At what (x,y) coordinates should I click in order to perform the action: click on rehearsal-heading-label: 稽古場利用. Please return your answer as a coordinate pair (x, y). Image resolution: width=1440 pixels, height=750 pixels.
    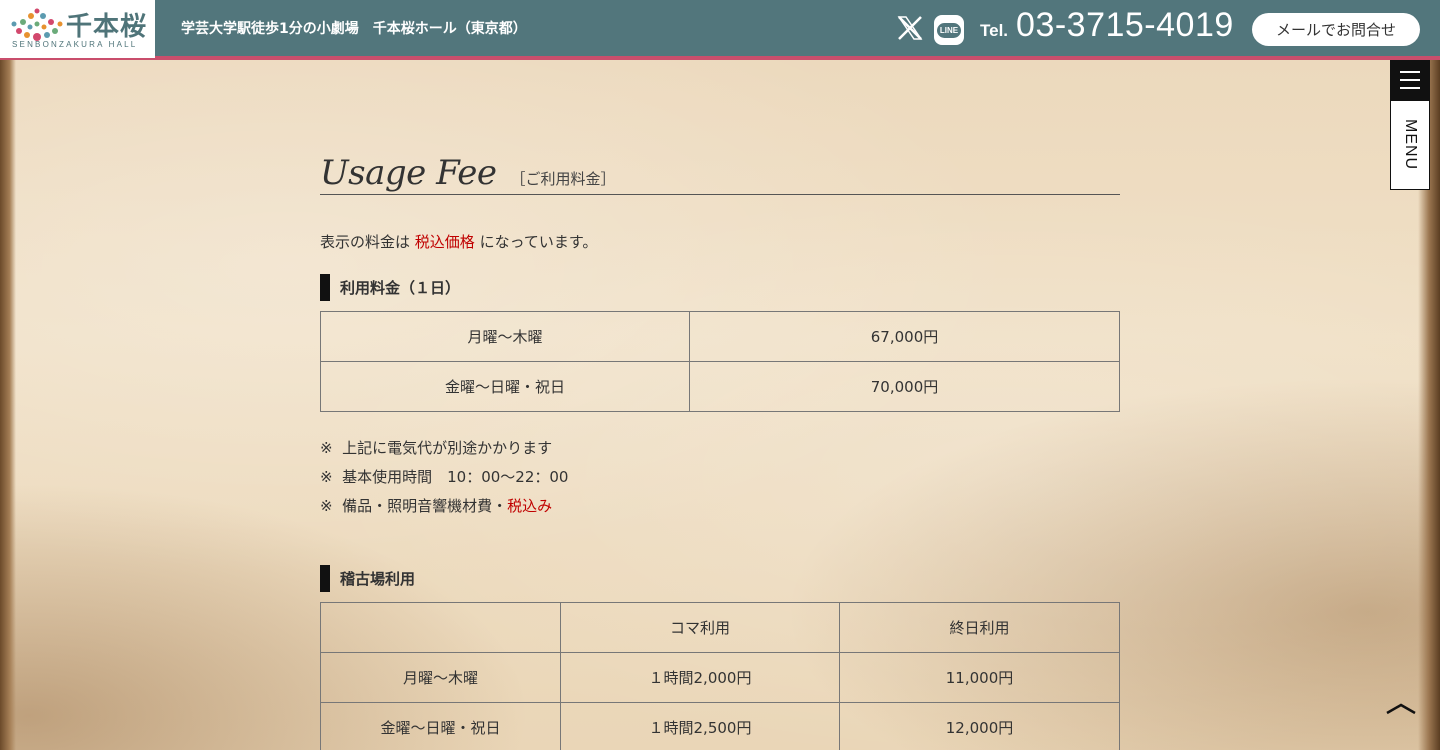
    Looking at the image, I should click on (378, 579).